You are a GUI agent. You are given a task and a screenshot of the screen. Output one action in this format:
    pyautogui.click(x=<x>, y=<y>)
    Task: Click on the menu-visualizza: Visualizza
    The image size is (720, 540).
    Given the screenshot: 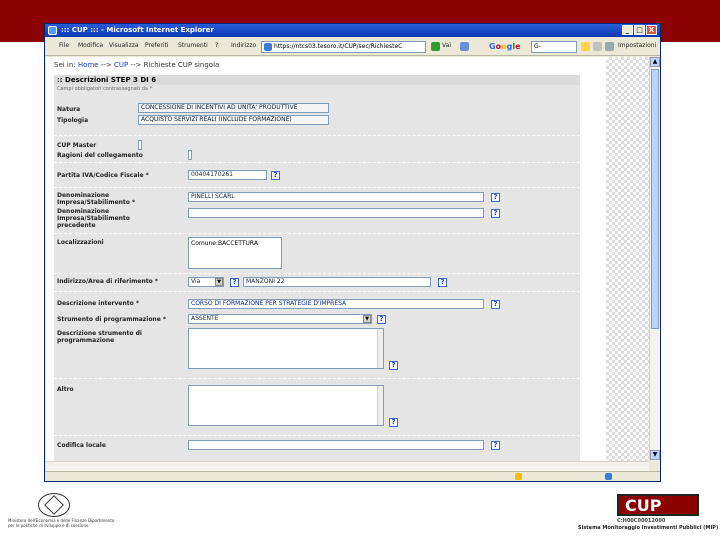 What is the action you would take?
    pyautogui.click(x=124, y=45)
    